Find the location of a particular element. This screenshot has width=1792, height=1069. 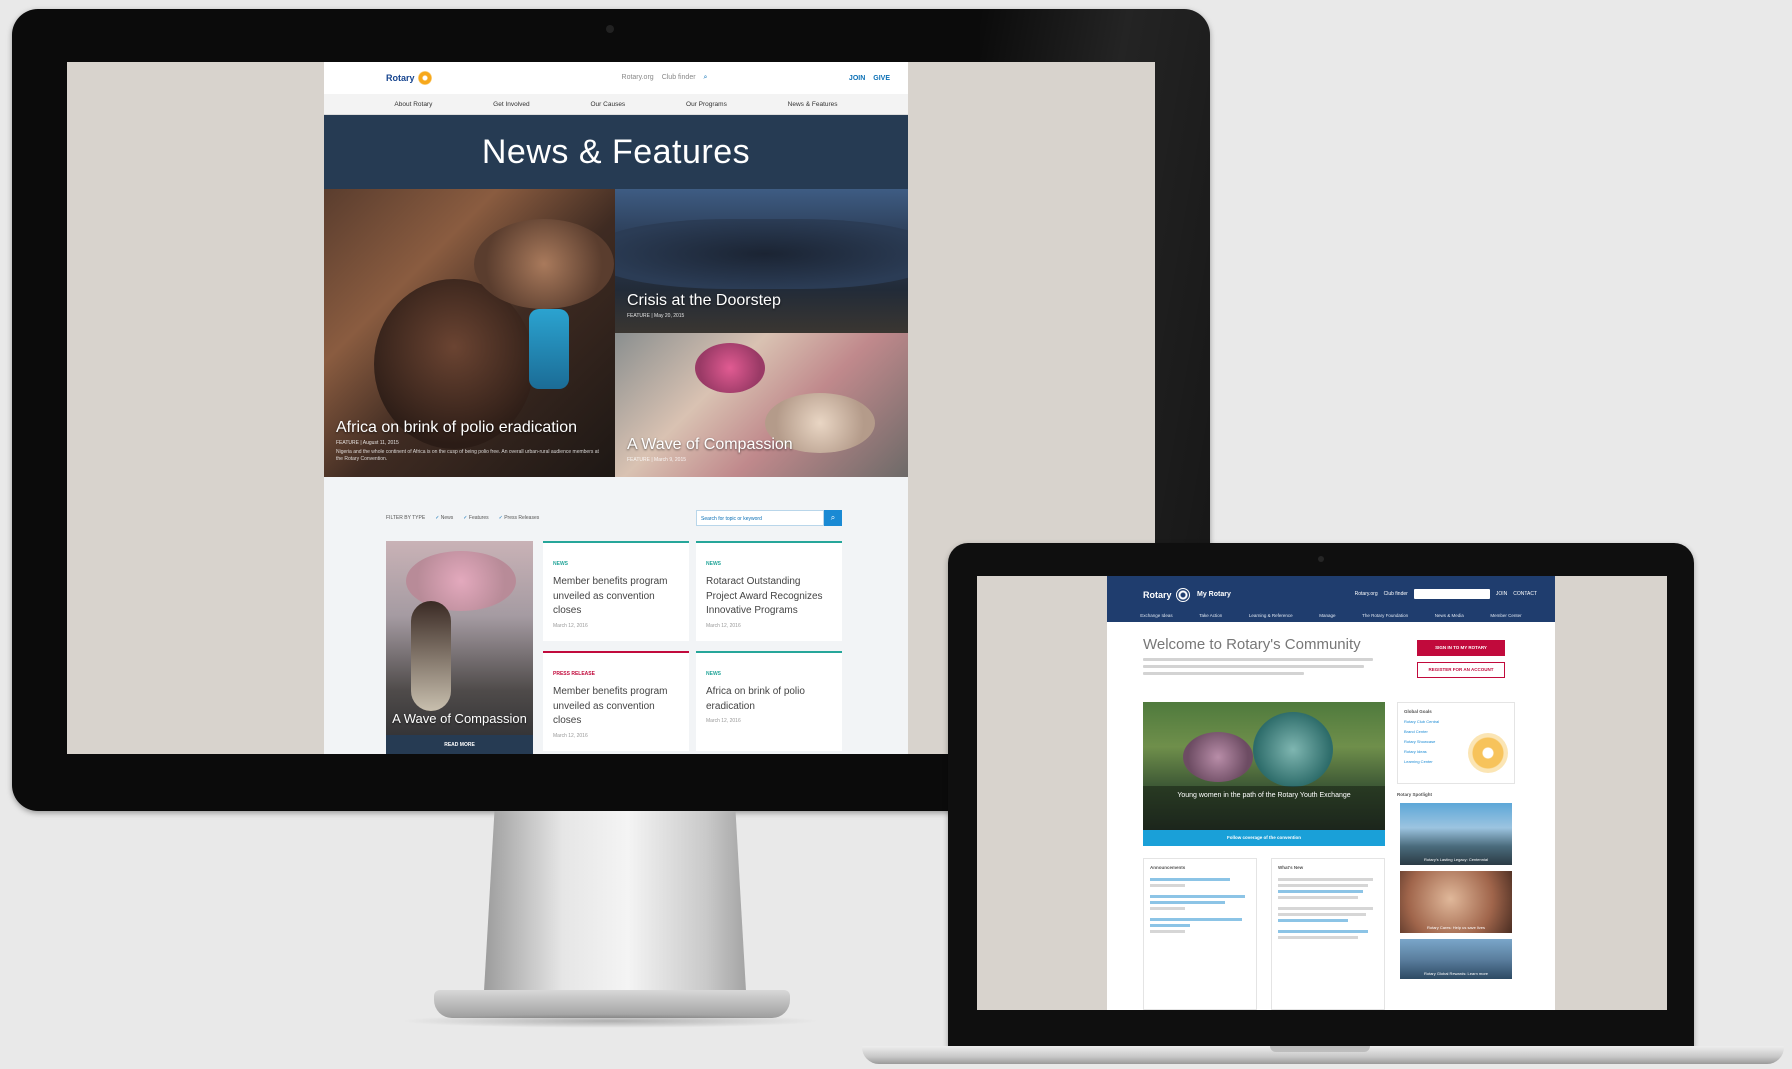

top-links: Rotary.org Club finder ⌕ is located at coordinates (665, 78).